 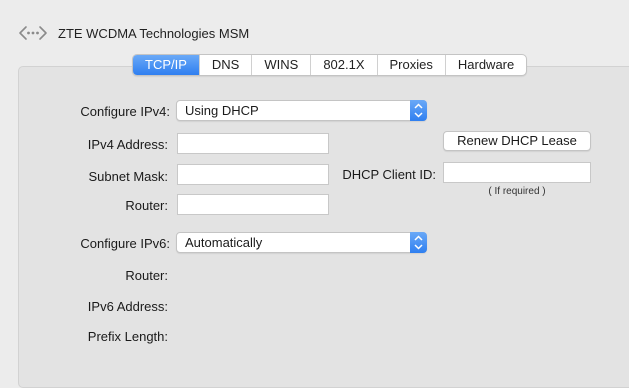 What do you see at coordinates (128, 176) in the screenshot?
I see `subnet-mask-label: Subnet Mask:` at bounding box center [128, 176].